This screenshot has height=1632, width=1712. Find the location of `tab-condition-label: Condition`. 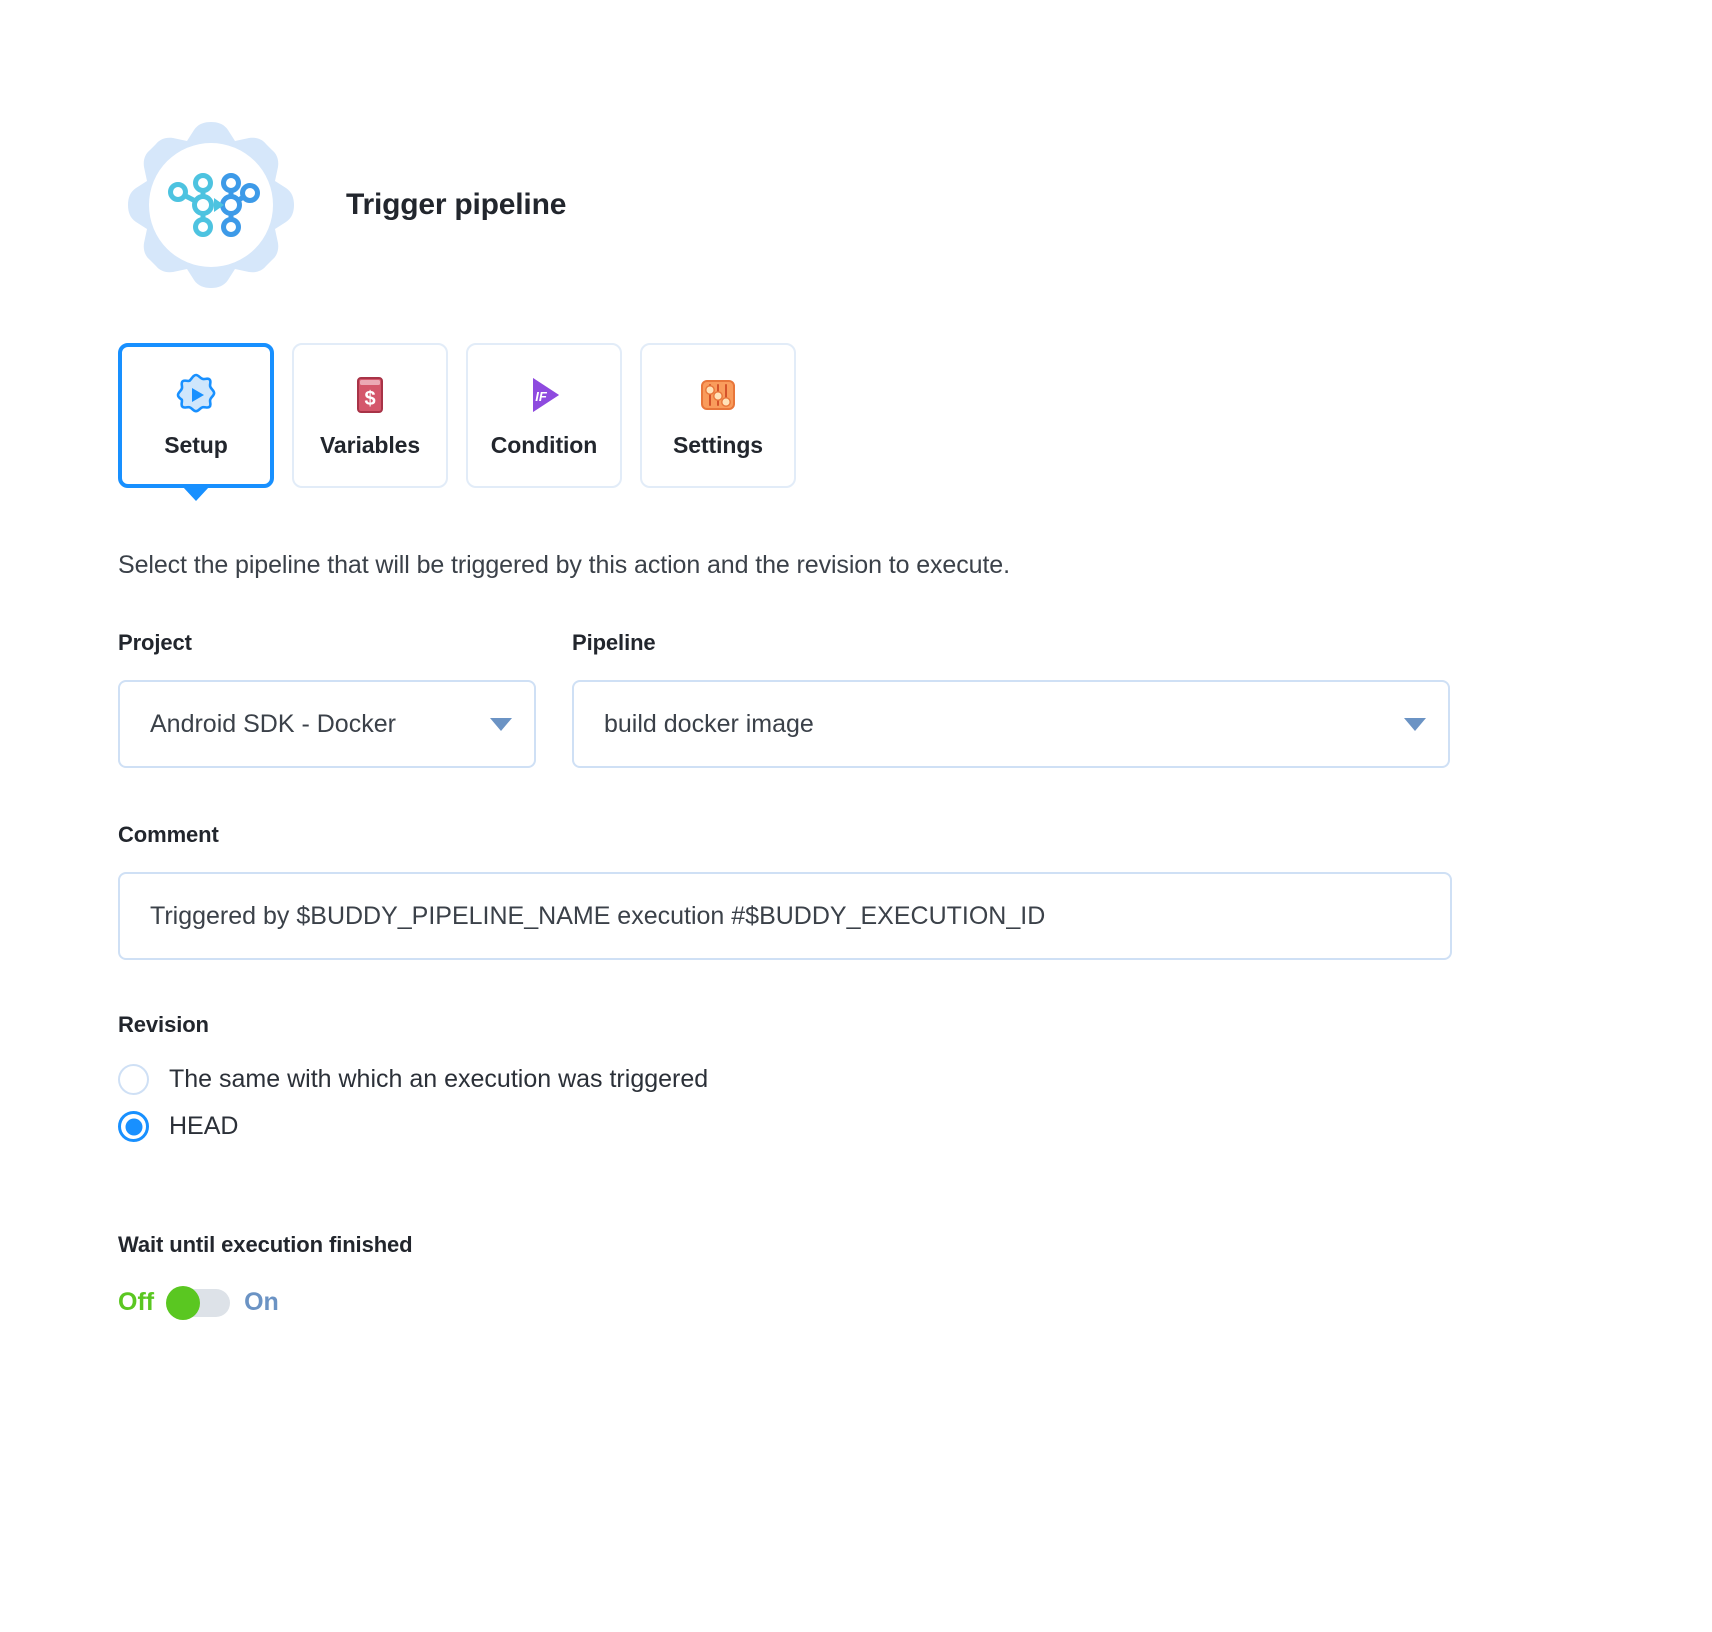

tab-condition-label: Condition is located at coordinates (544, 445).